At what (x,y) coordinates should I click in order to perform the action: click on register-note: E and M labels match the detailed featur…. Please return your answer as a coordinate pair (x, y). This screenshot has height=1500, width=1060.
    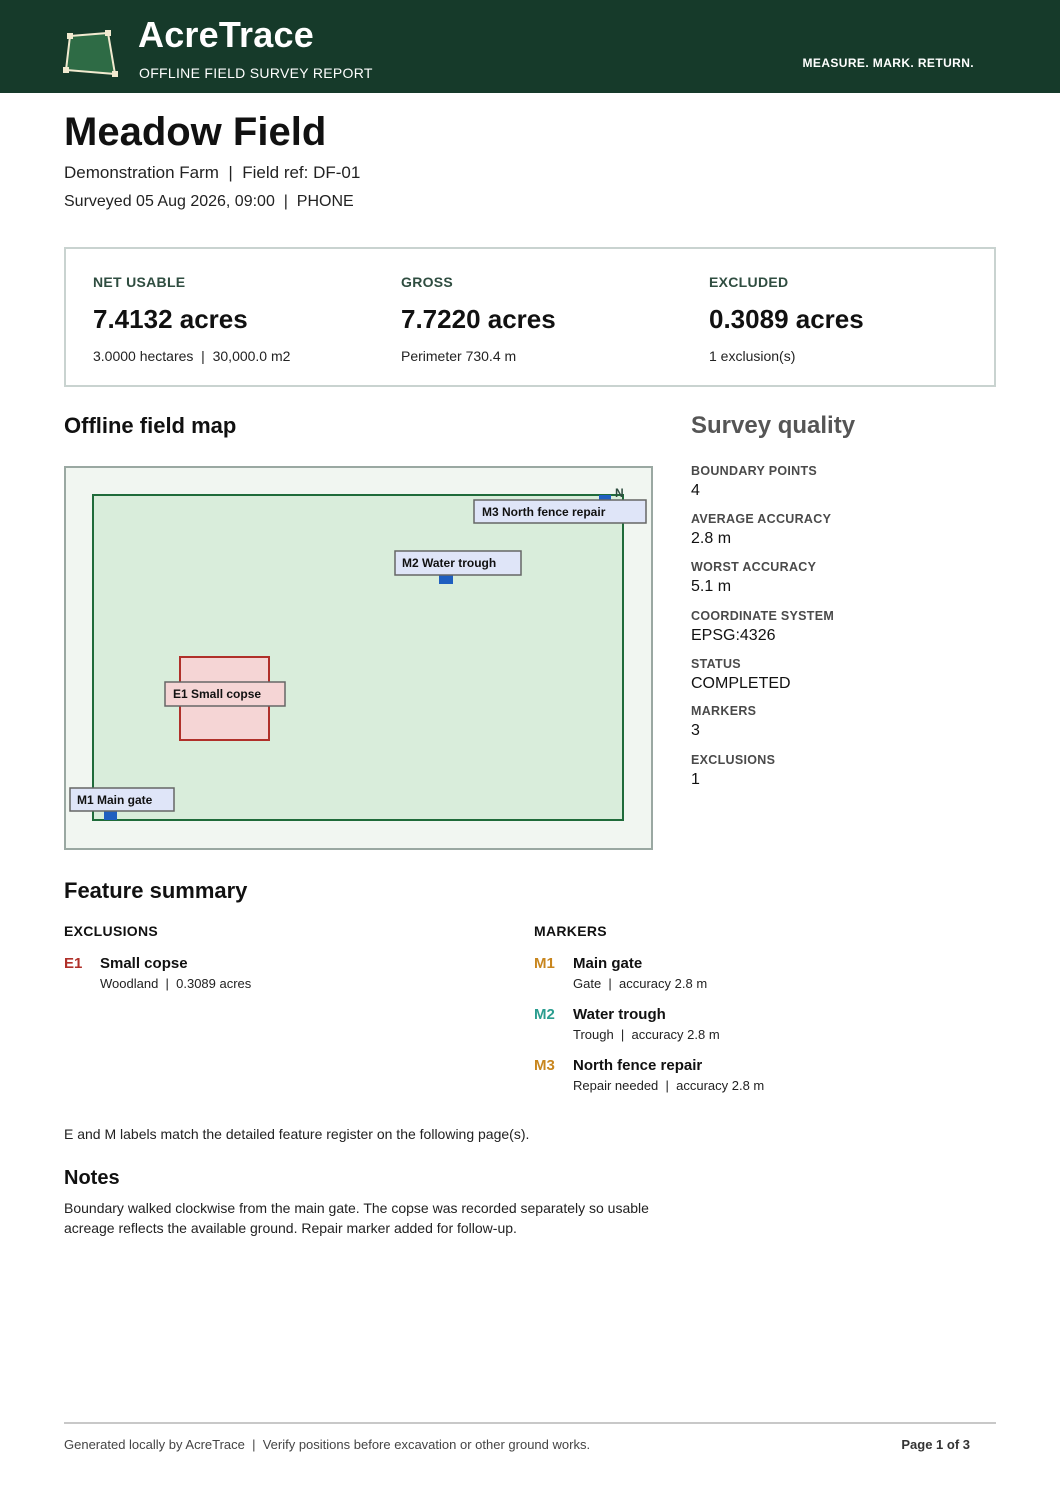
    Looking at the image, I should click on (297, 1134).